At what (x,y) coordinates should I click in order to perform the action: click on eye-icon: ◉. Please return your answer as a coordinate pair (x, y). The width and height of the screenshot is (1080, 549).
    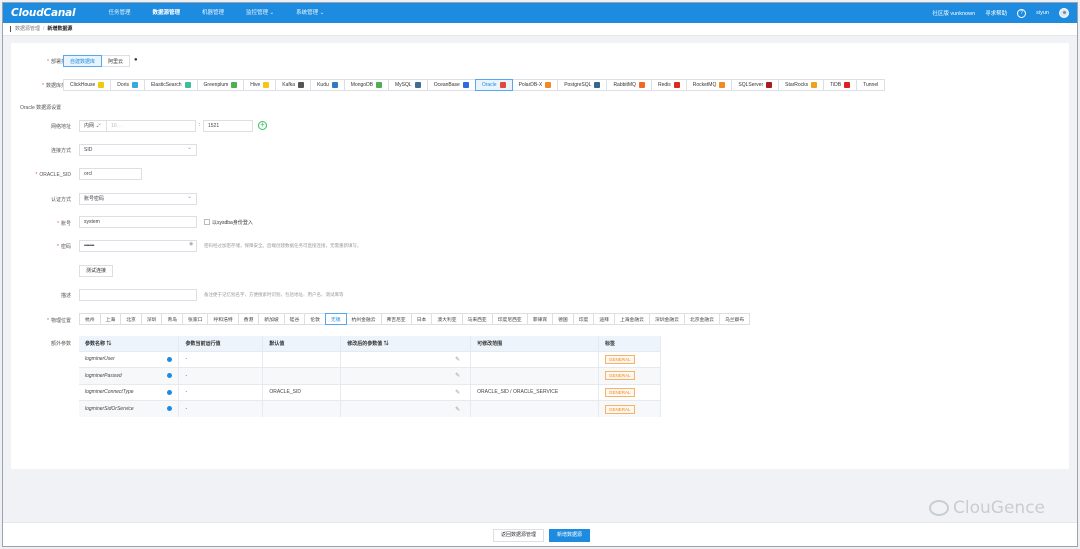
    Looking at the image, I should click on (191, 244).